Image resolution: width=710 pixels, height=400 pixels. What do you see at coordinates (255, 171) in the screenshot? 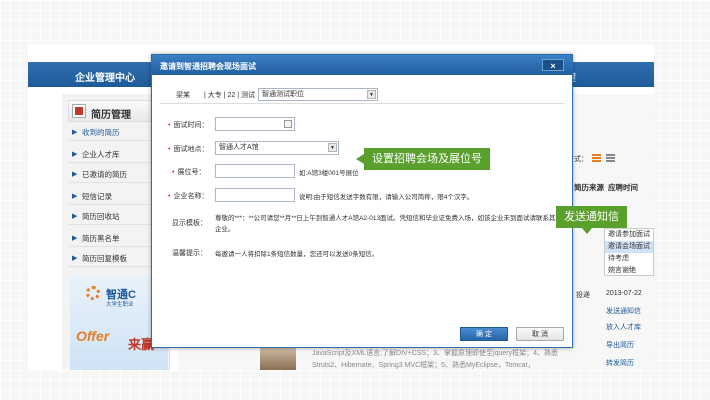
I see `booth-input` at bounding box center [255, 171].